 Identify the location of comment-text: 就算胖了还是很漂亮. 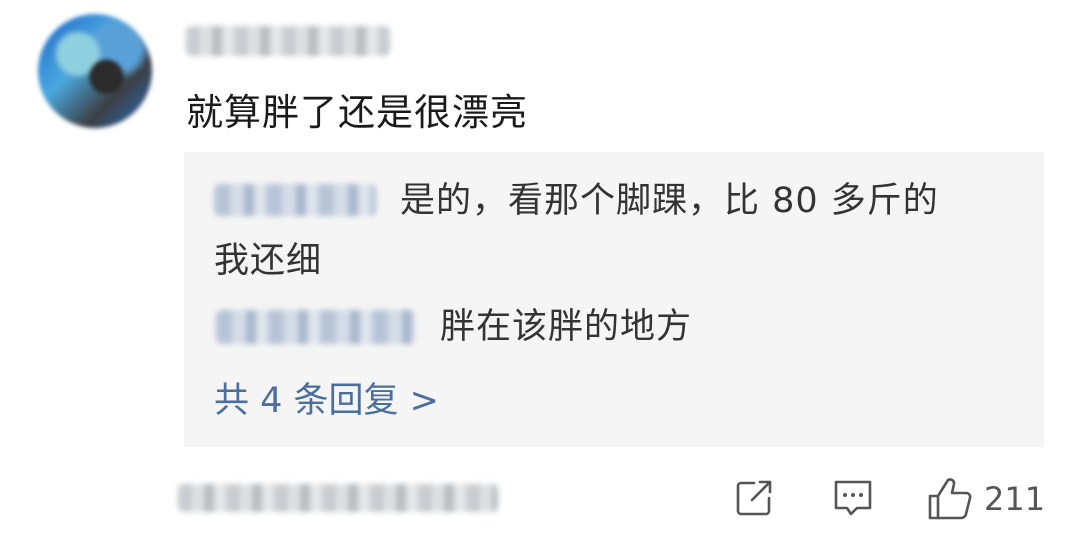
(357, 112).